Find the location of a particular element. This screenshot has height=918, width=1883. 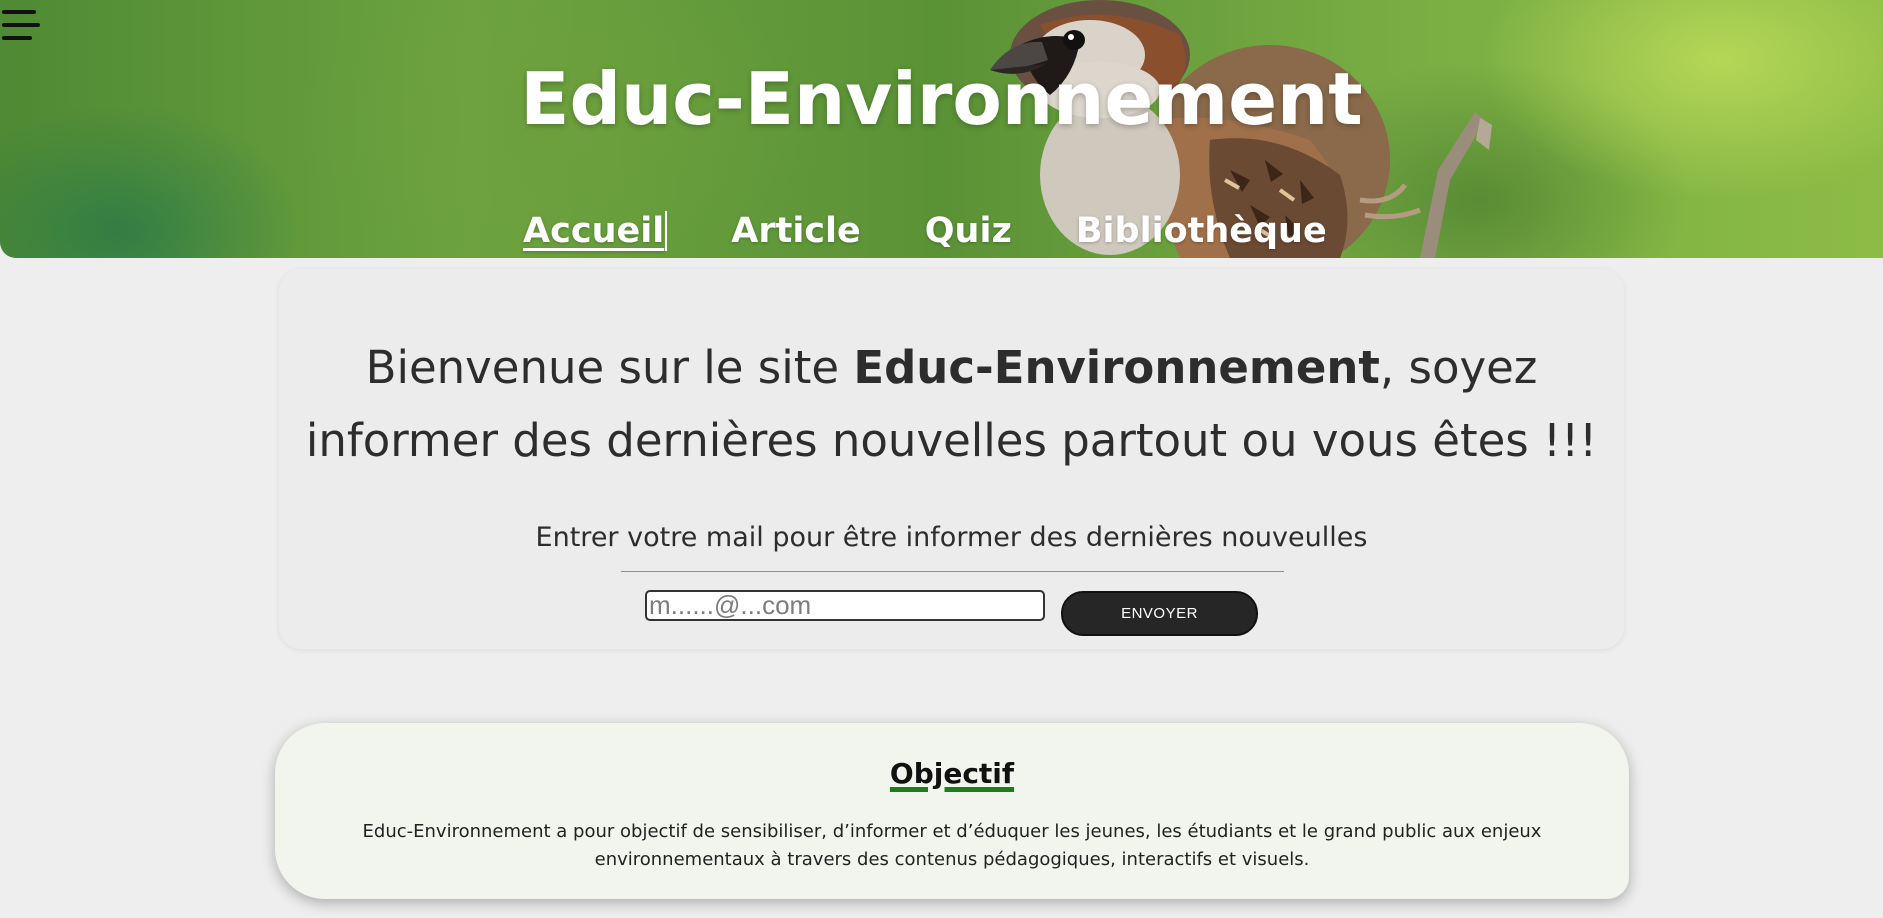

nav-link-quiz: Quiz is located at coordinates (968, 231).